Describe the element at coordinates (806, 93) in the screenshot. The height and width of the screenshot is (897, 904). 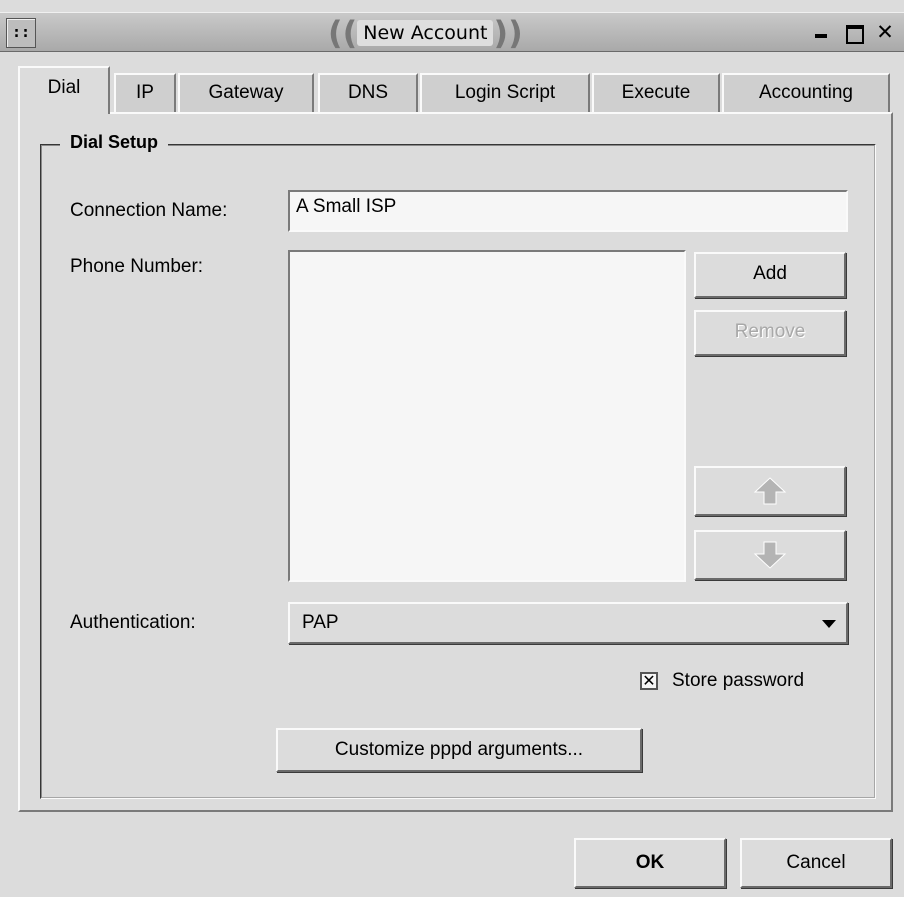
I see `tab-accounting: Accounting` at that location.